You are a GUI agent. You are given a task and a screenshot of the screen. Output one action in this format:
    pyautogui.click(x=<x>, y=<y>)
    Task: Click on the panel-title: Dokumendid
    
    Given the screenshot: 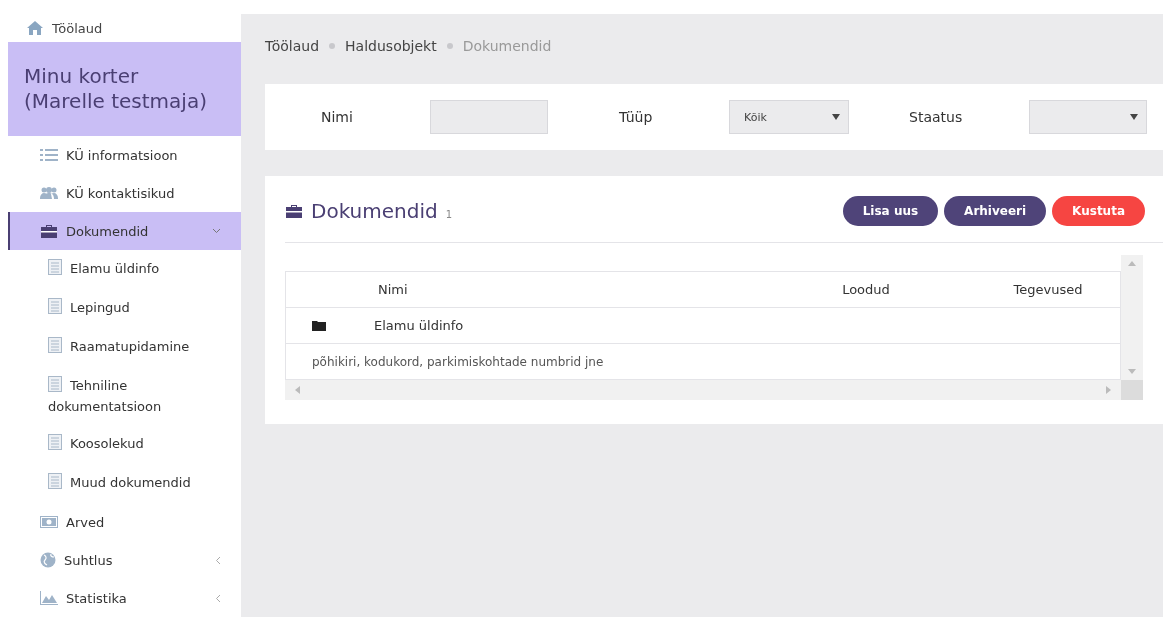 What is the action you would take?
    pyautogui.click(x=374, y=211)
    